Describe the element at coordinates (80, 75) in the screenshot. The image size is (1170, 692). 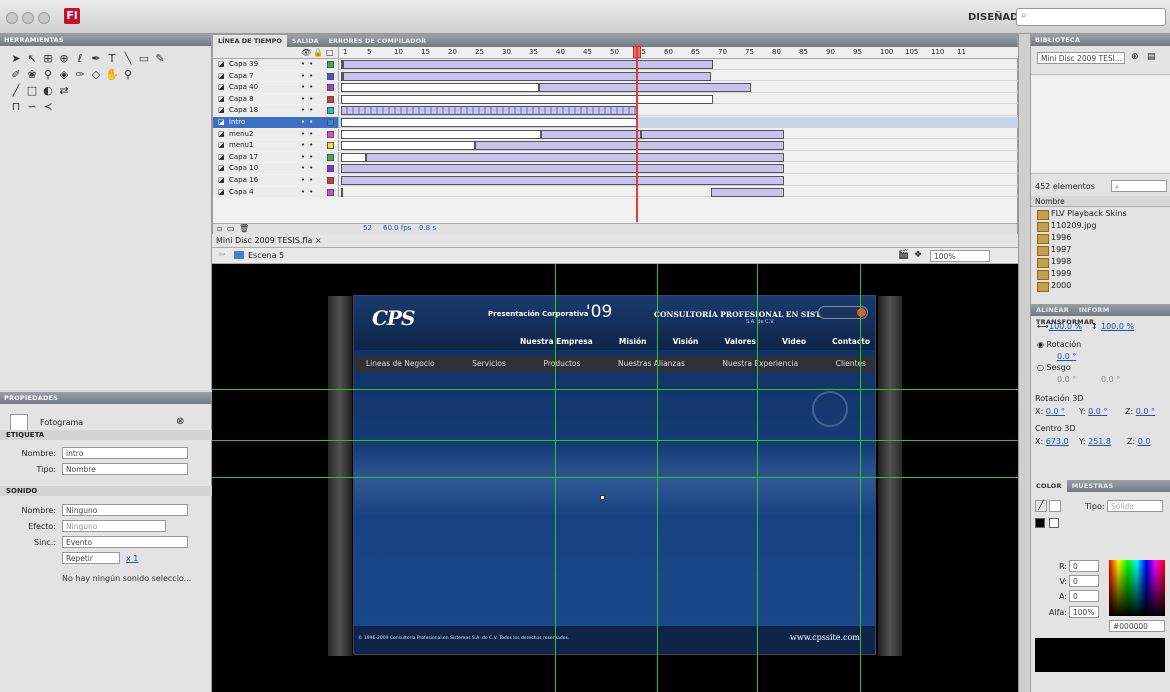
I see `eyedropper-icon: ✑` at that location.